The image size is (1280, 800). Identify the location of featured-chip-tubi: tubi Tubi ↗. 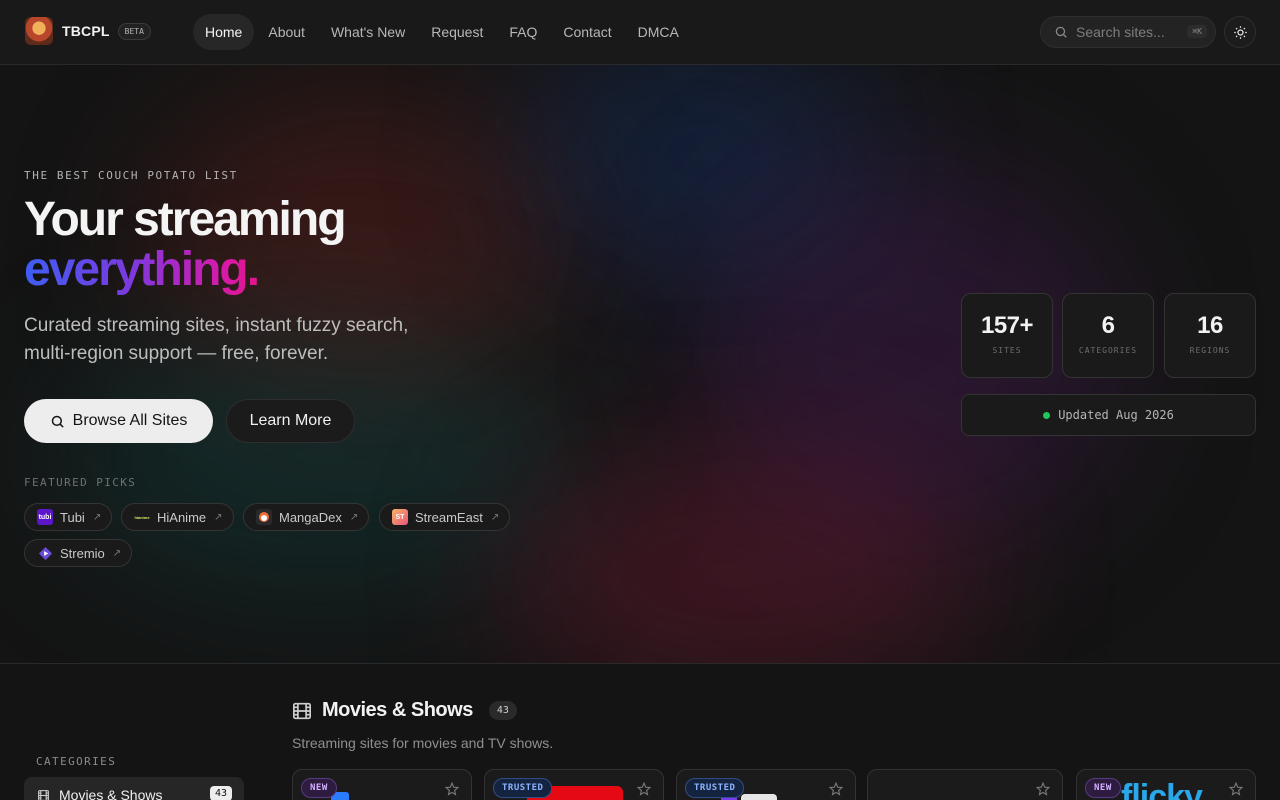
(68, 517).